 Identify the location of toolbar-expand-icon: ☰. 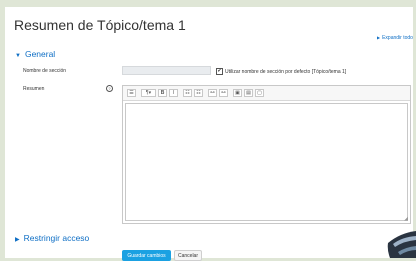
(131, 93).